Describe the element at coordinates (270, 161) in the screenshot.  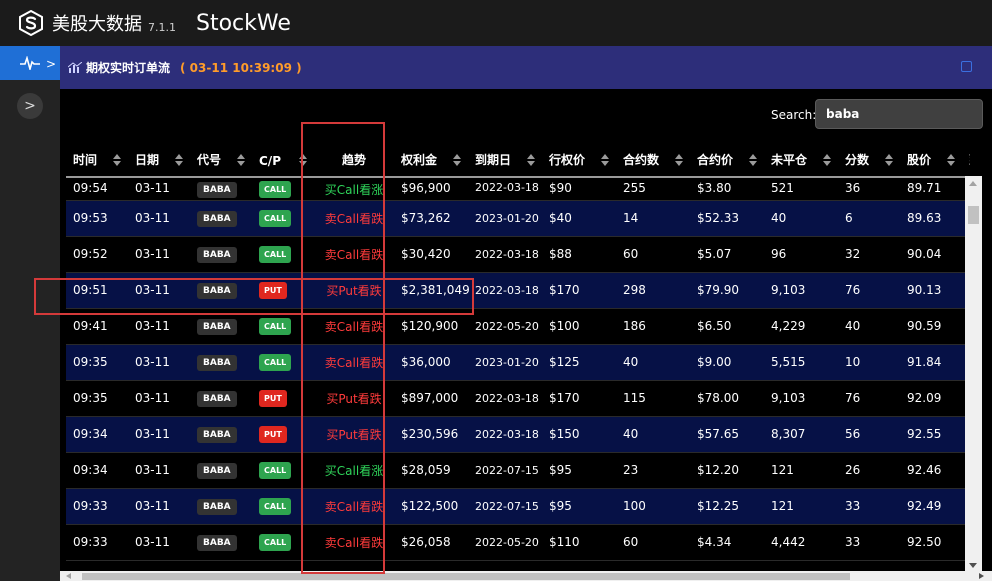
I see `column-header-label: C/P` at that location.